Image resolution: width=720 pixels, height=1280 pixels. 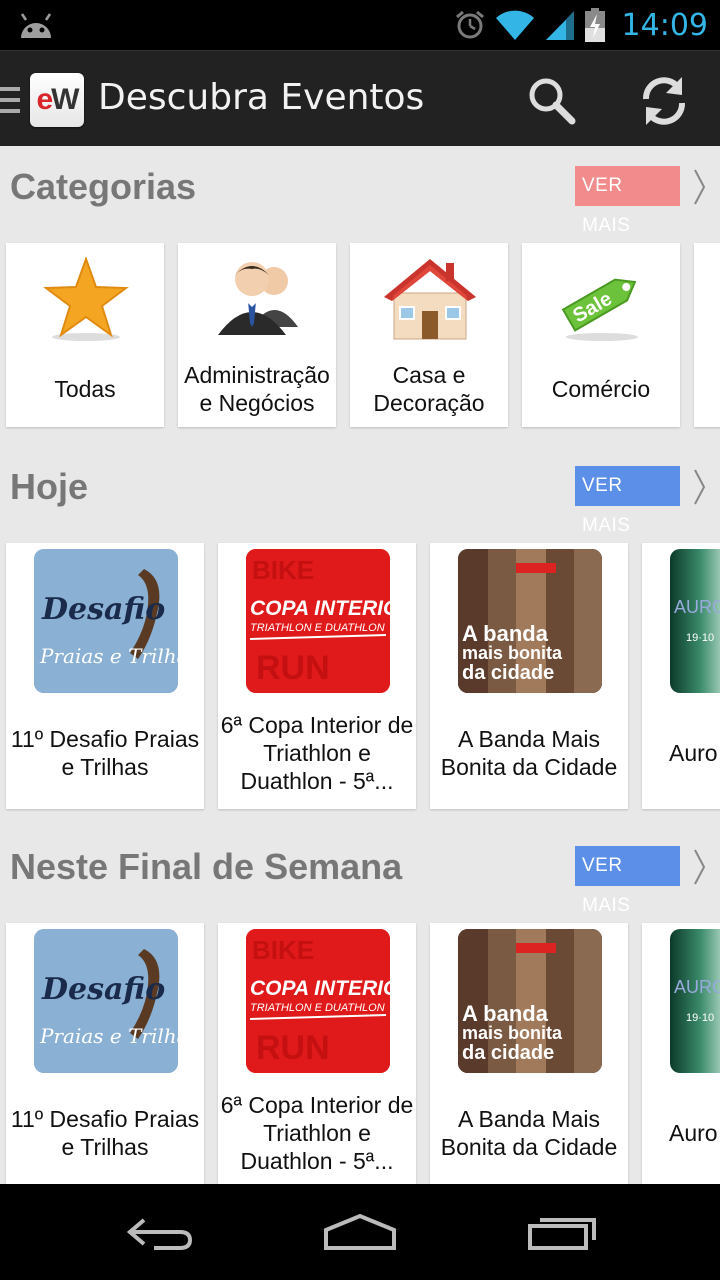 What do you see at coordinates (601, 389) in the screenshot?
I see `category-label: Comércio` at bounding box center [601, 389].